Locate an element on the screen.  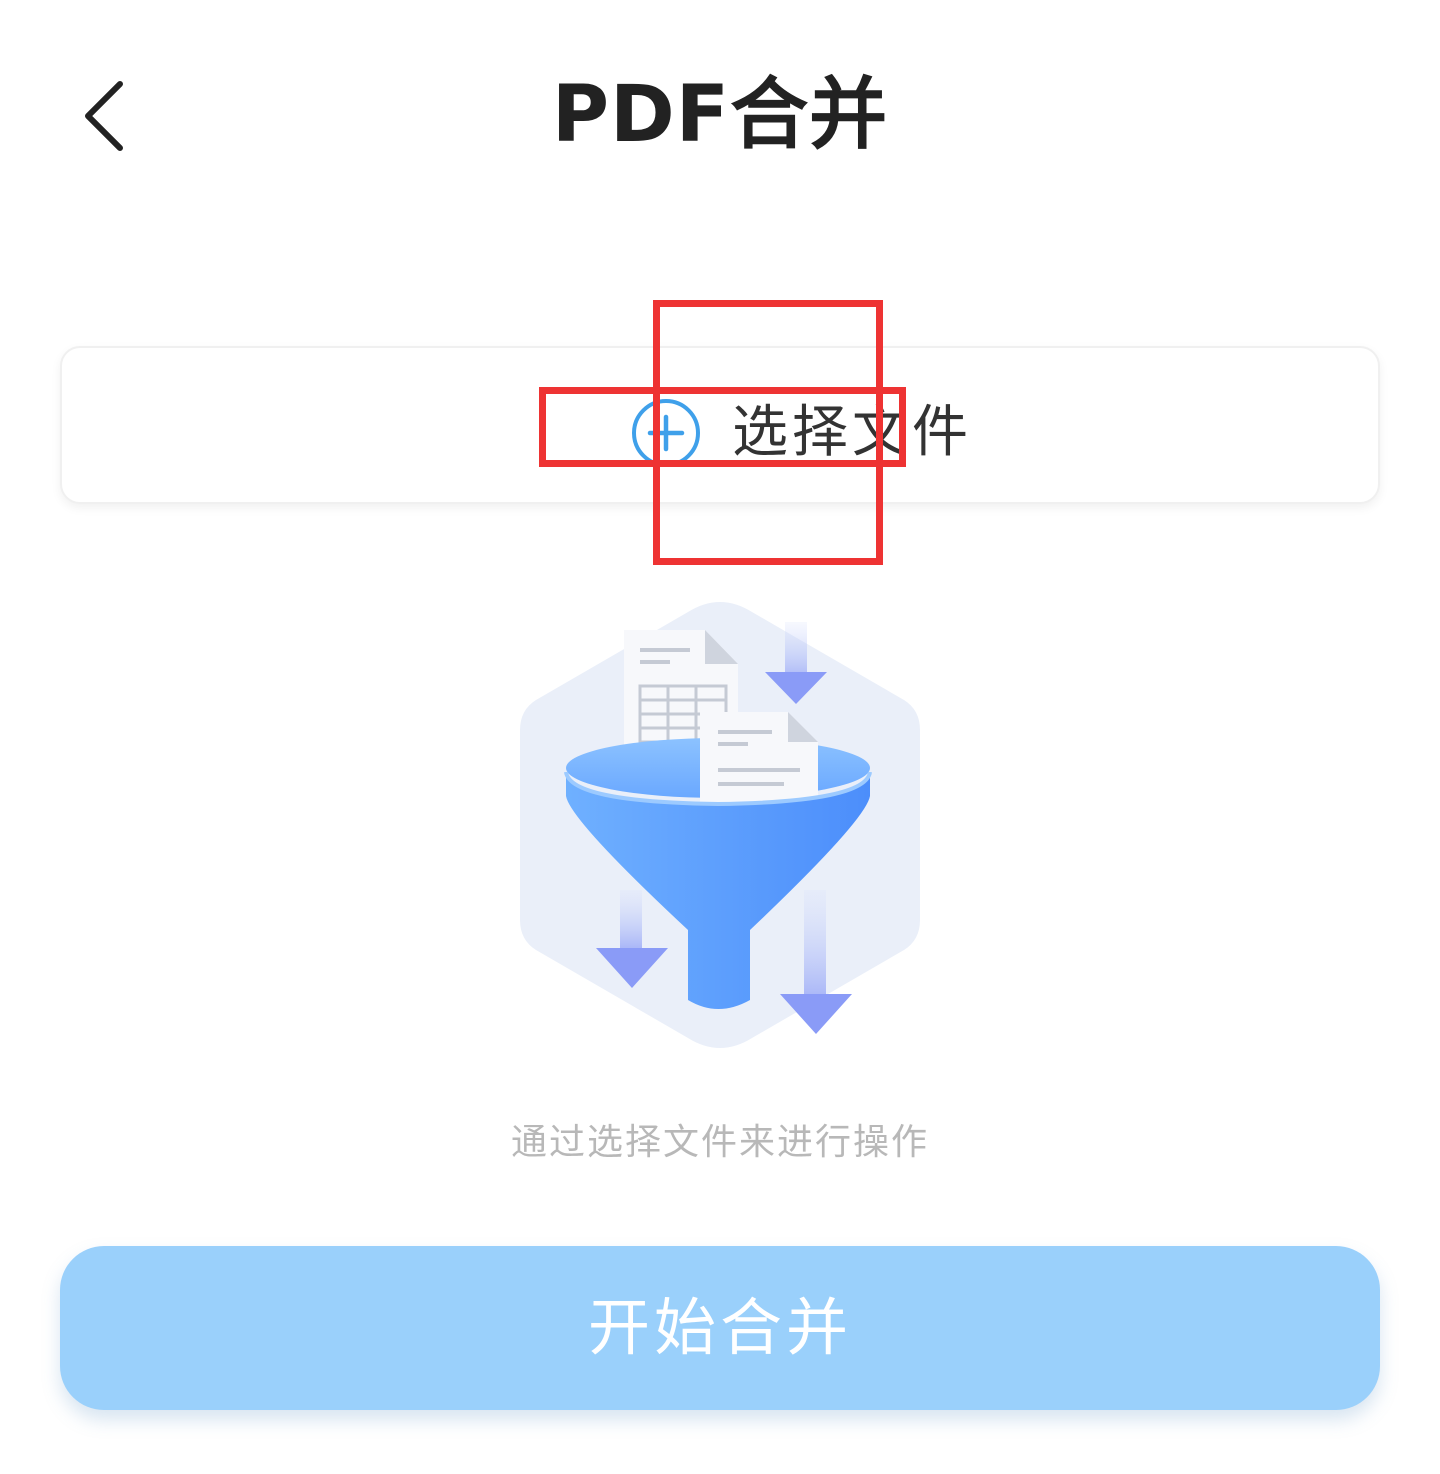
select-file-button: 选择文件 is located at coordinates (801, 433).